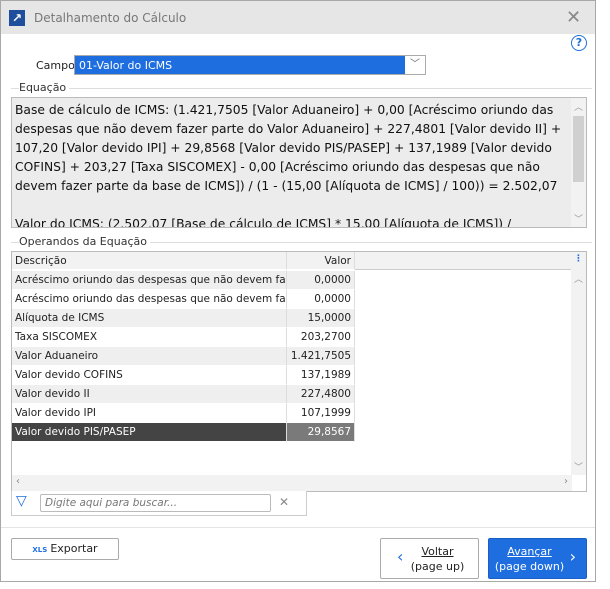  I want to click on grid-header: Descrição Valor, so click(292, 261).